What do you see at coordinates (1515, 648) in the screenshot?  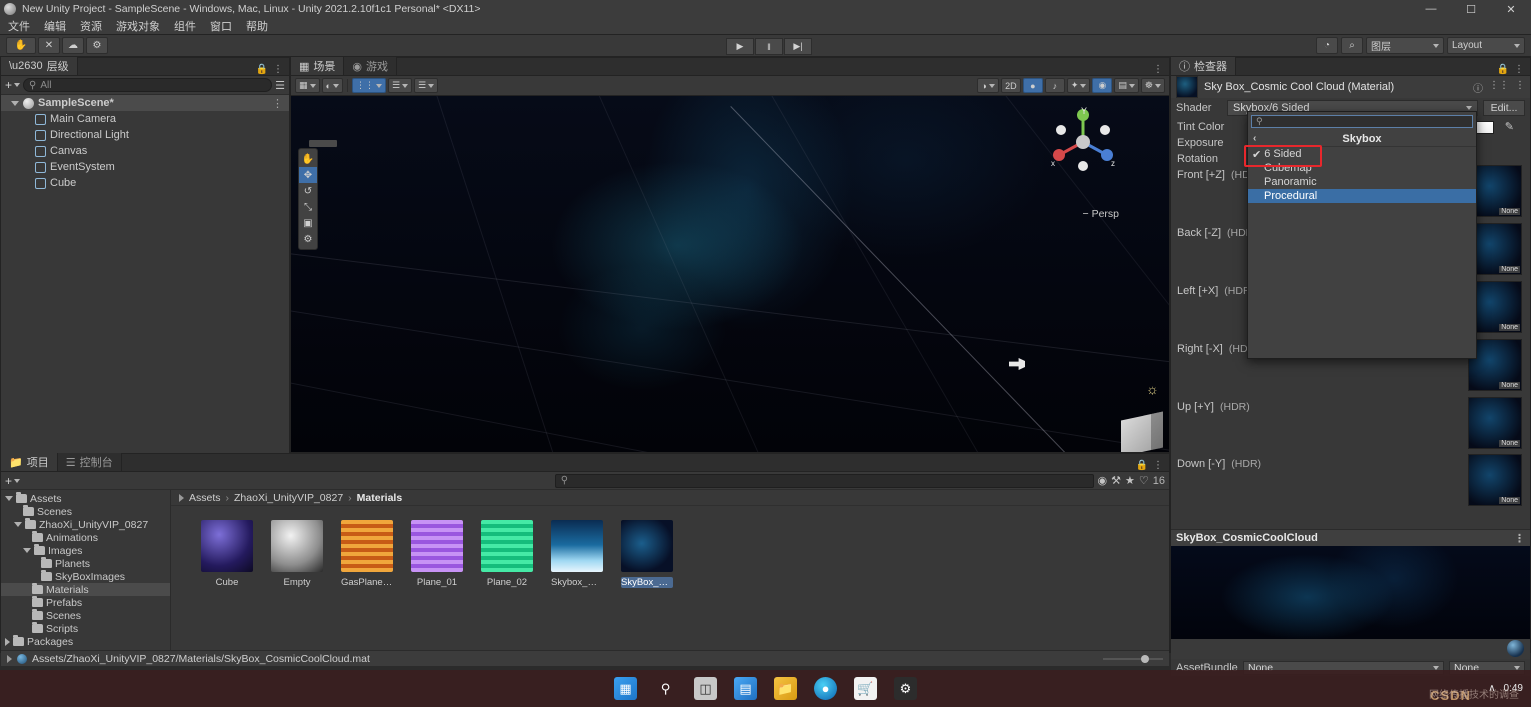 I see `preview-shape-icon` at bounding box center [1515, 648].